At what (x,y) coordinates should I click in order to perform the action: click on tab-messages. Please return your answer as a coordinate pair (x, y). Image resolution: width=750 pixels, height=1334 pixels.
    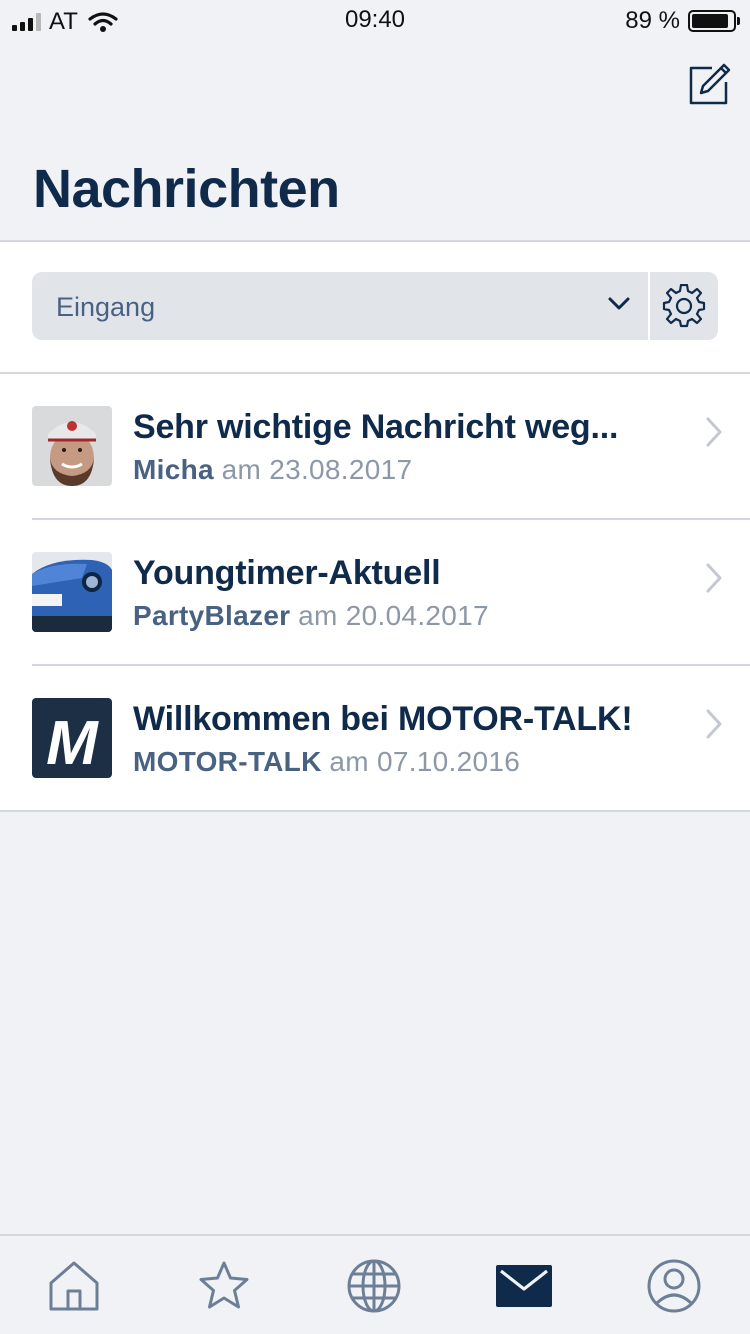
    Looking at the image, I should click on (524, 1286).